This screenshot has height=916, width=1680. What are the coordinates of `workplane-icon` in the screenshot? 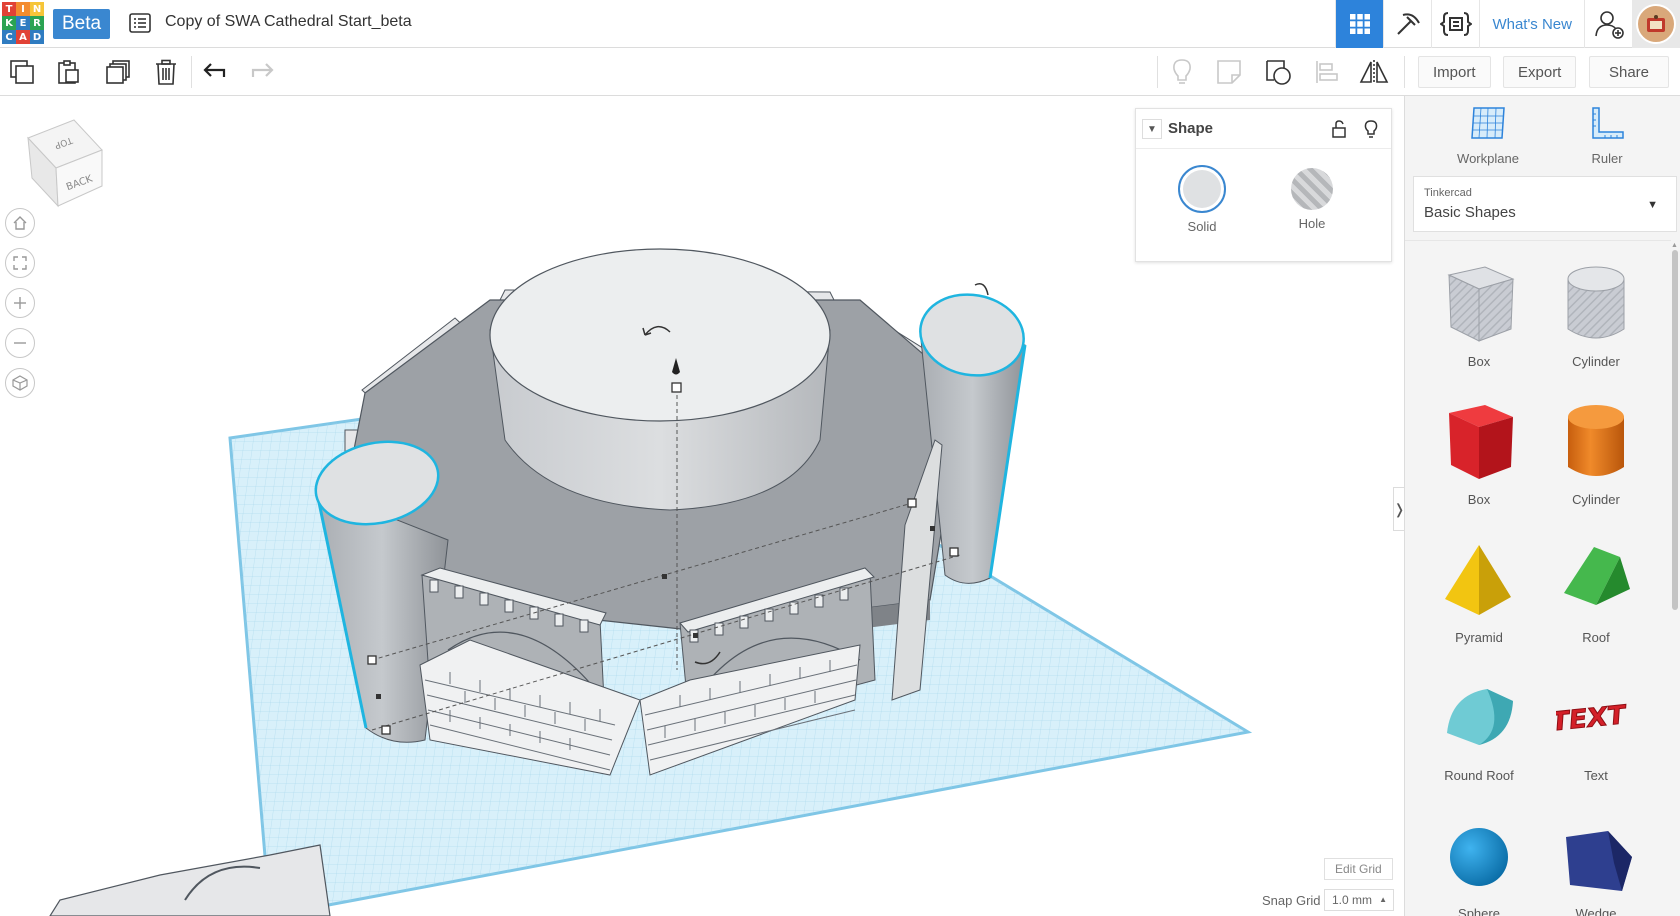 It's located at (1488, 123).